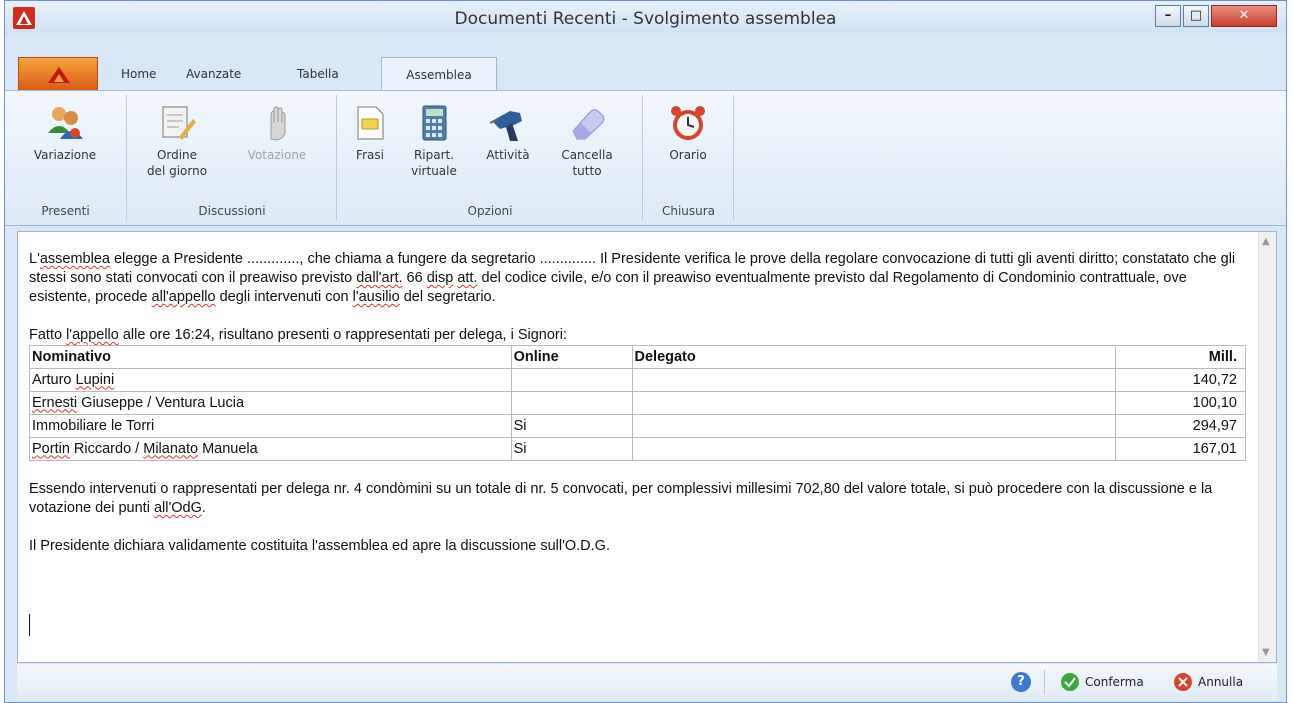  Describe the element at coordinates (874, 357) in the screenshot. I see `col-delegato: Delegato` at that location.